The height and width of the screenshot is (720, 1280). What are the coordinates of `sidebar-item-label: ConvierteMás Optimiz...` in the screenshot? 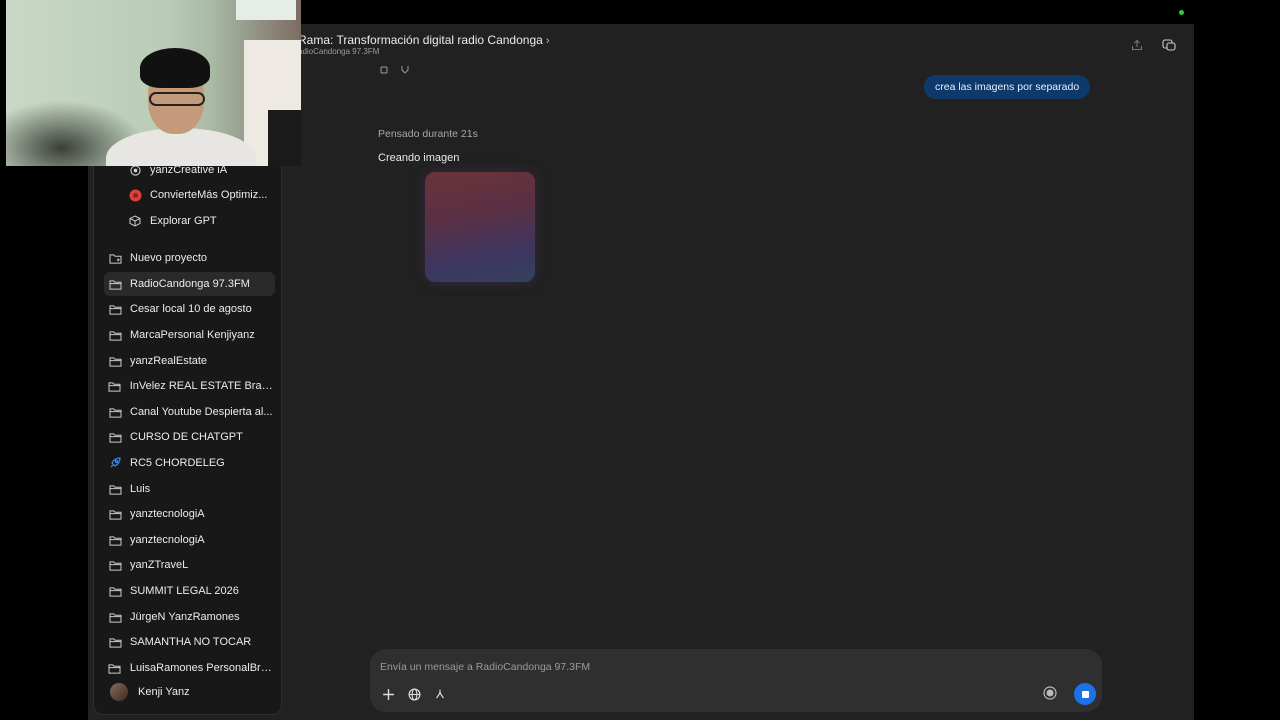 It's located at (209, 195).